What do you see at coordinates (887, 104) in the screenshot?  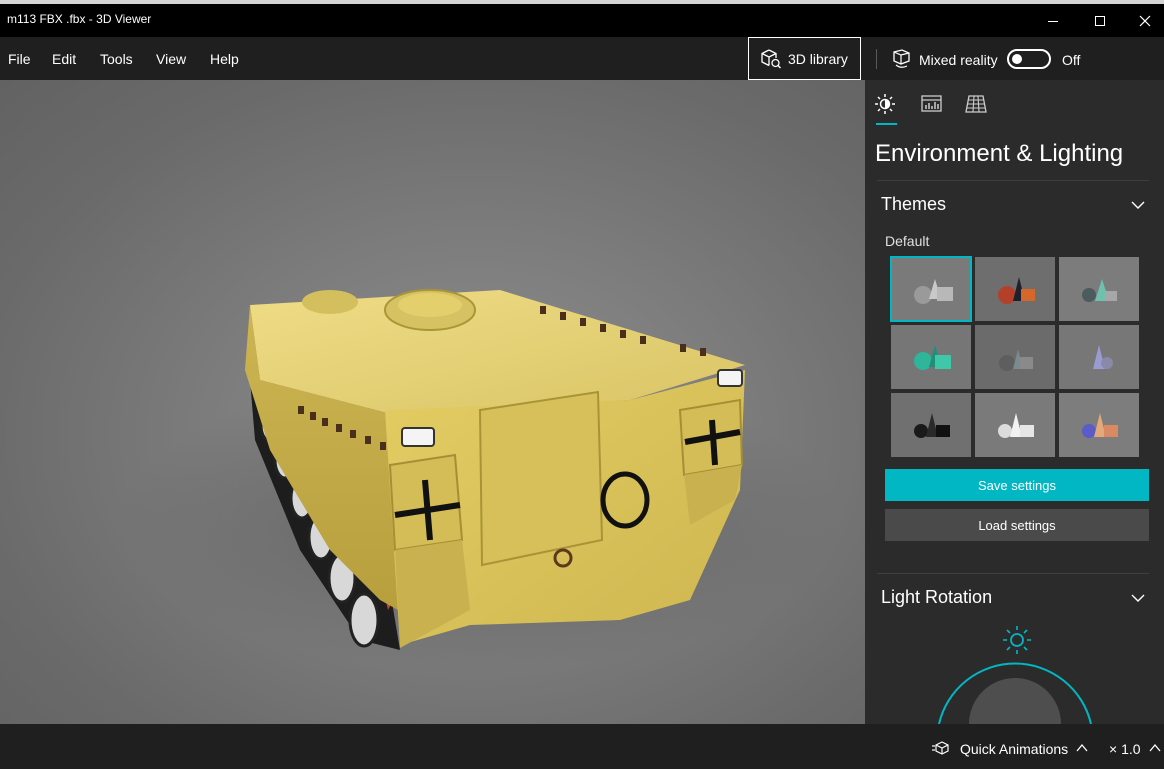 I see `sun-icon` at bounding box center [887, 104].